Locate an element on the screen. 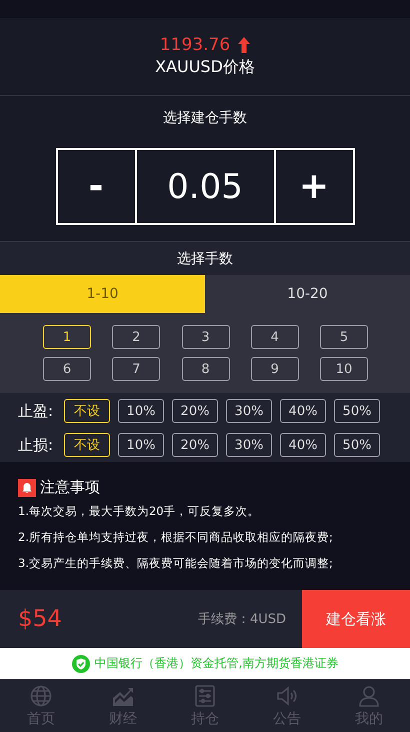  section-title: 选择手数 is located at coordinates (205, 258).